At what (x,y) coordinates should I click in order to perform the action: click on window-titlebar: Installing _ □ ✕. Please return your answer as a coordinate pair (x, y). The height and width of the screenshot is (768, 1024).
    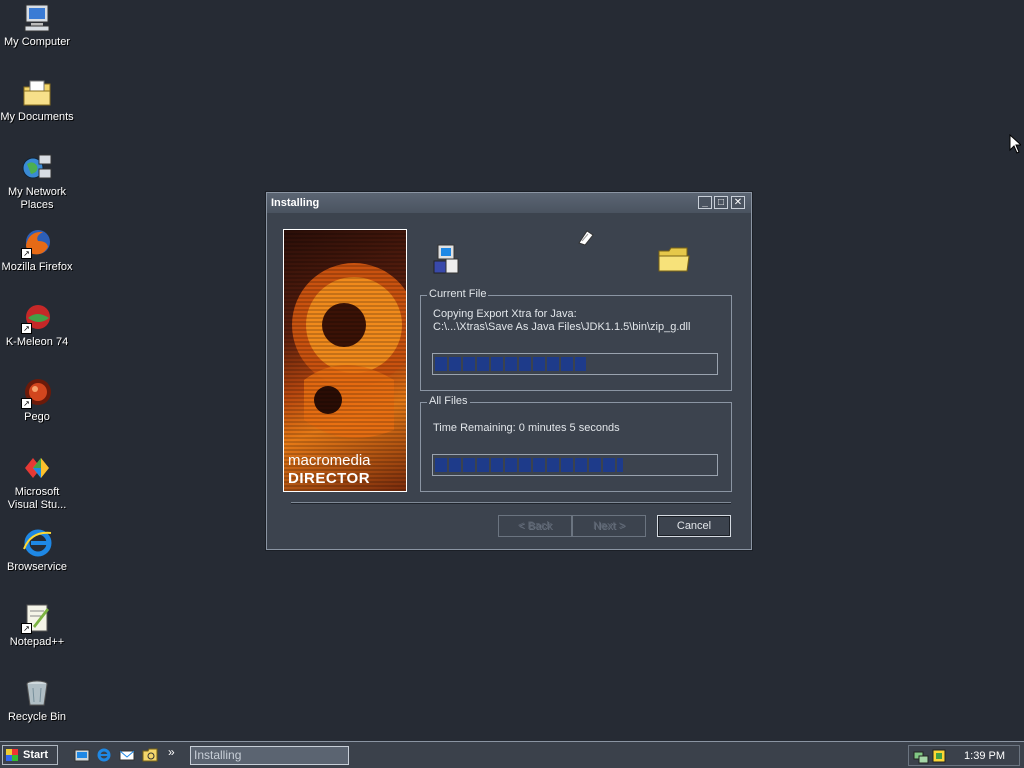
    Looking at the image, I should click on (509, 203).